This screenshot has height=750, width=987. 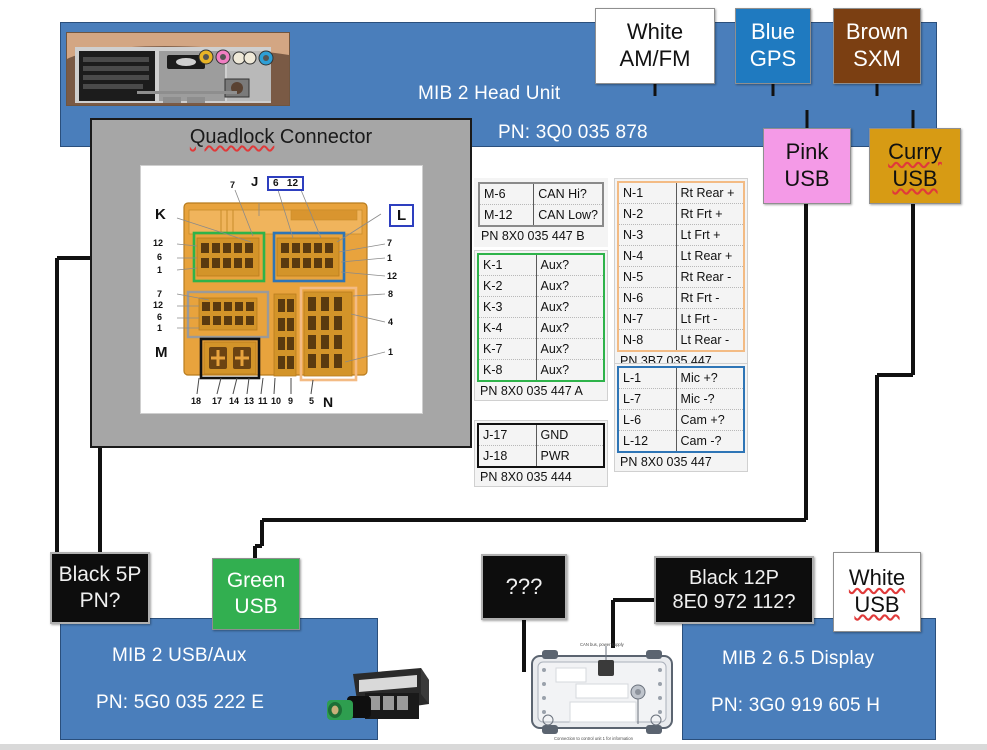 I want to click on quadlock-title-word: Quadlock, so click(x=232, y=137).